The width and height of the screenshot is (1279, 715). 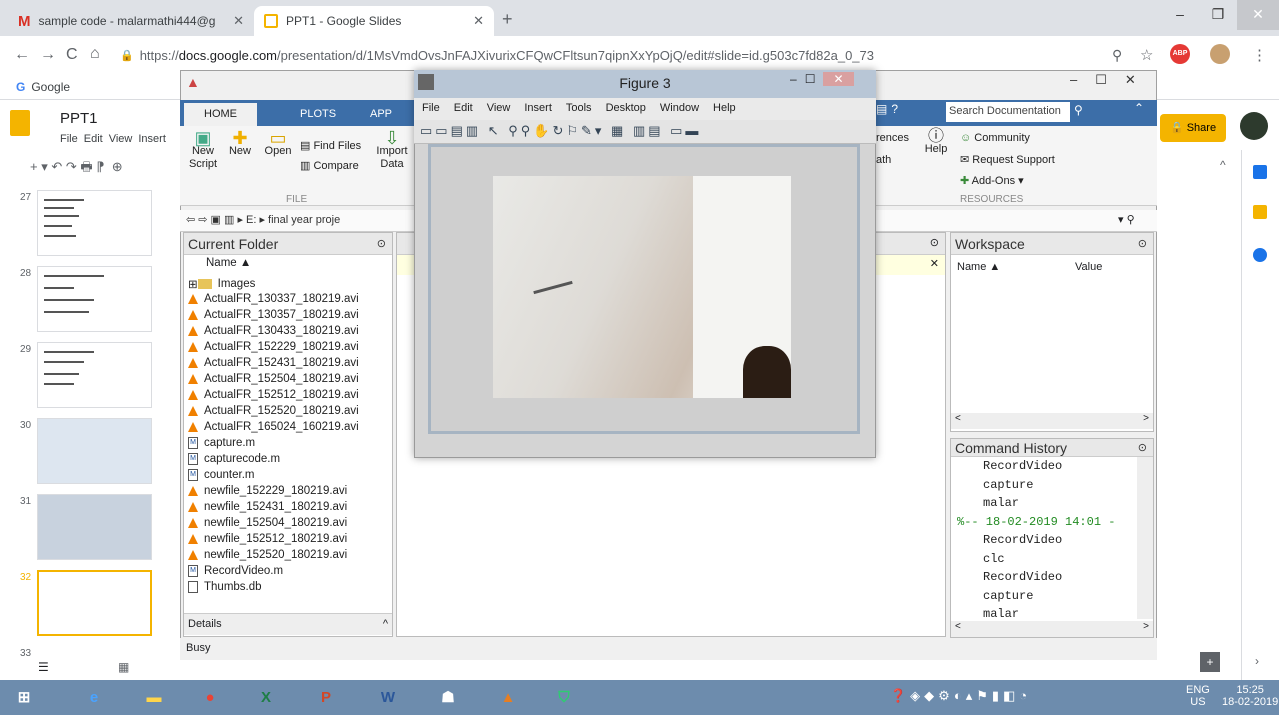 What do you see at coordinates (381, 114) in the screenshot?
I see `tab-apps: APP` at bounding box center [381, 114].